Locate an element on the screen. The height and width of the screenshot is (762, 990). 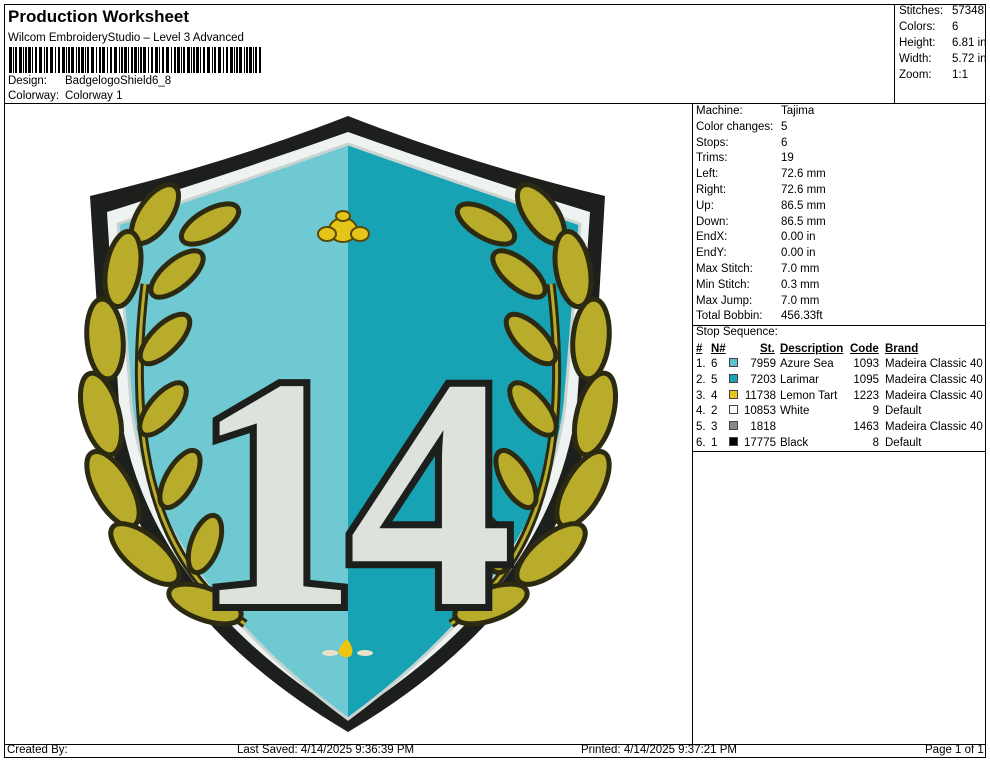
seq-description: Lemon Tart is located at coordinates (809, 395).